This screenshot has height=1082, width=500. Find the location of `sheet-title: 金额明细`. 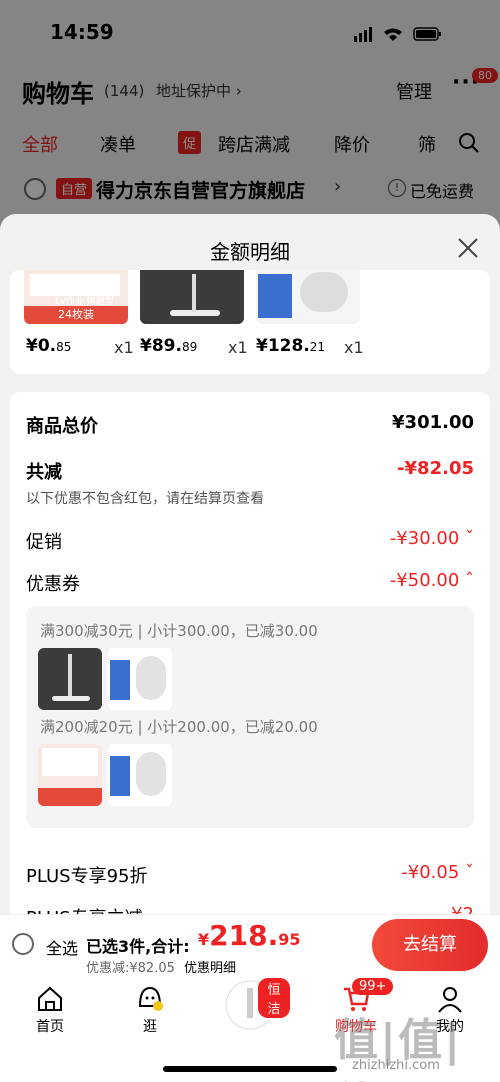

sheet-title: 金额明细 is located at coordinates (250, 252).